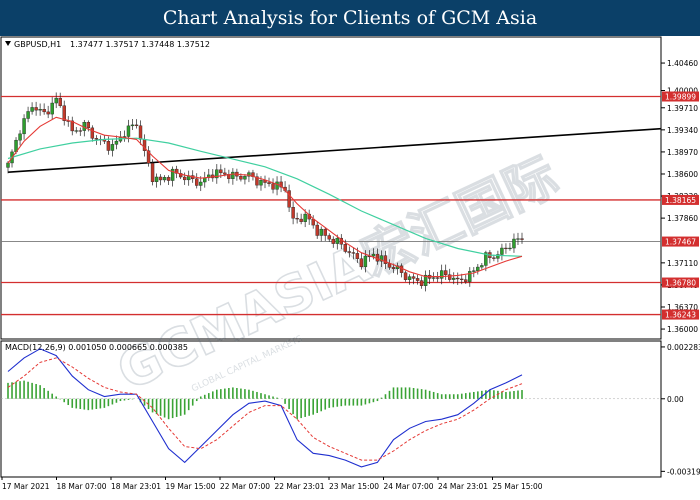  Describe the element at coordinates (682, 152) in the screenshot. I see `price-tick-label: 1.38970` at that location.